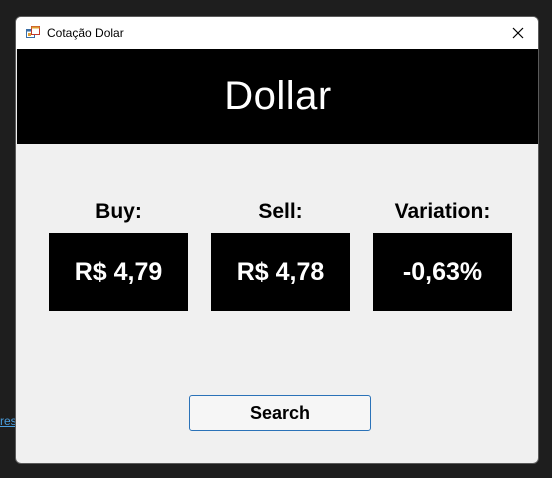  I want to click on header-title: Dollar, so click(278, 96).